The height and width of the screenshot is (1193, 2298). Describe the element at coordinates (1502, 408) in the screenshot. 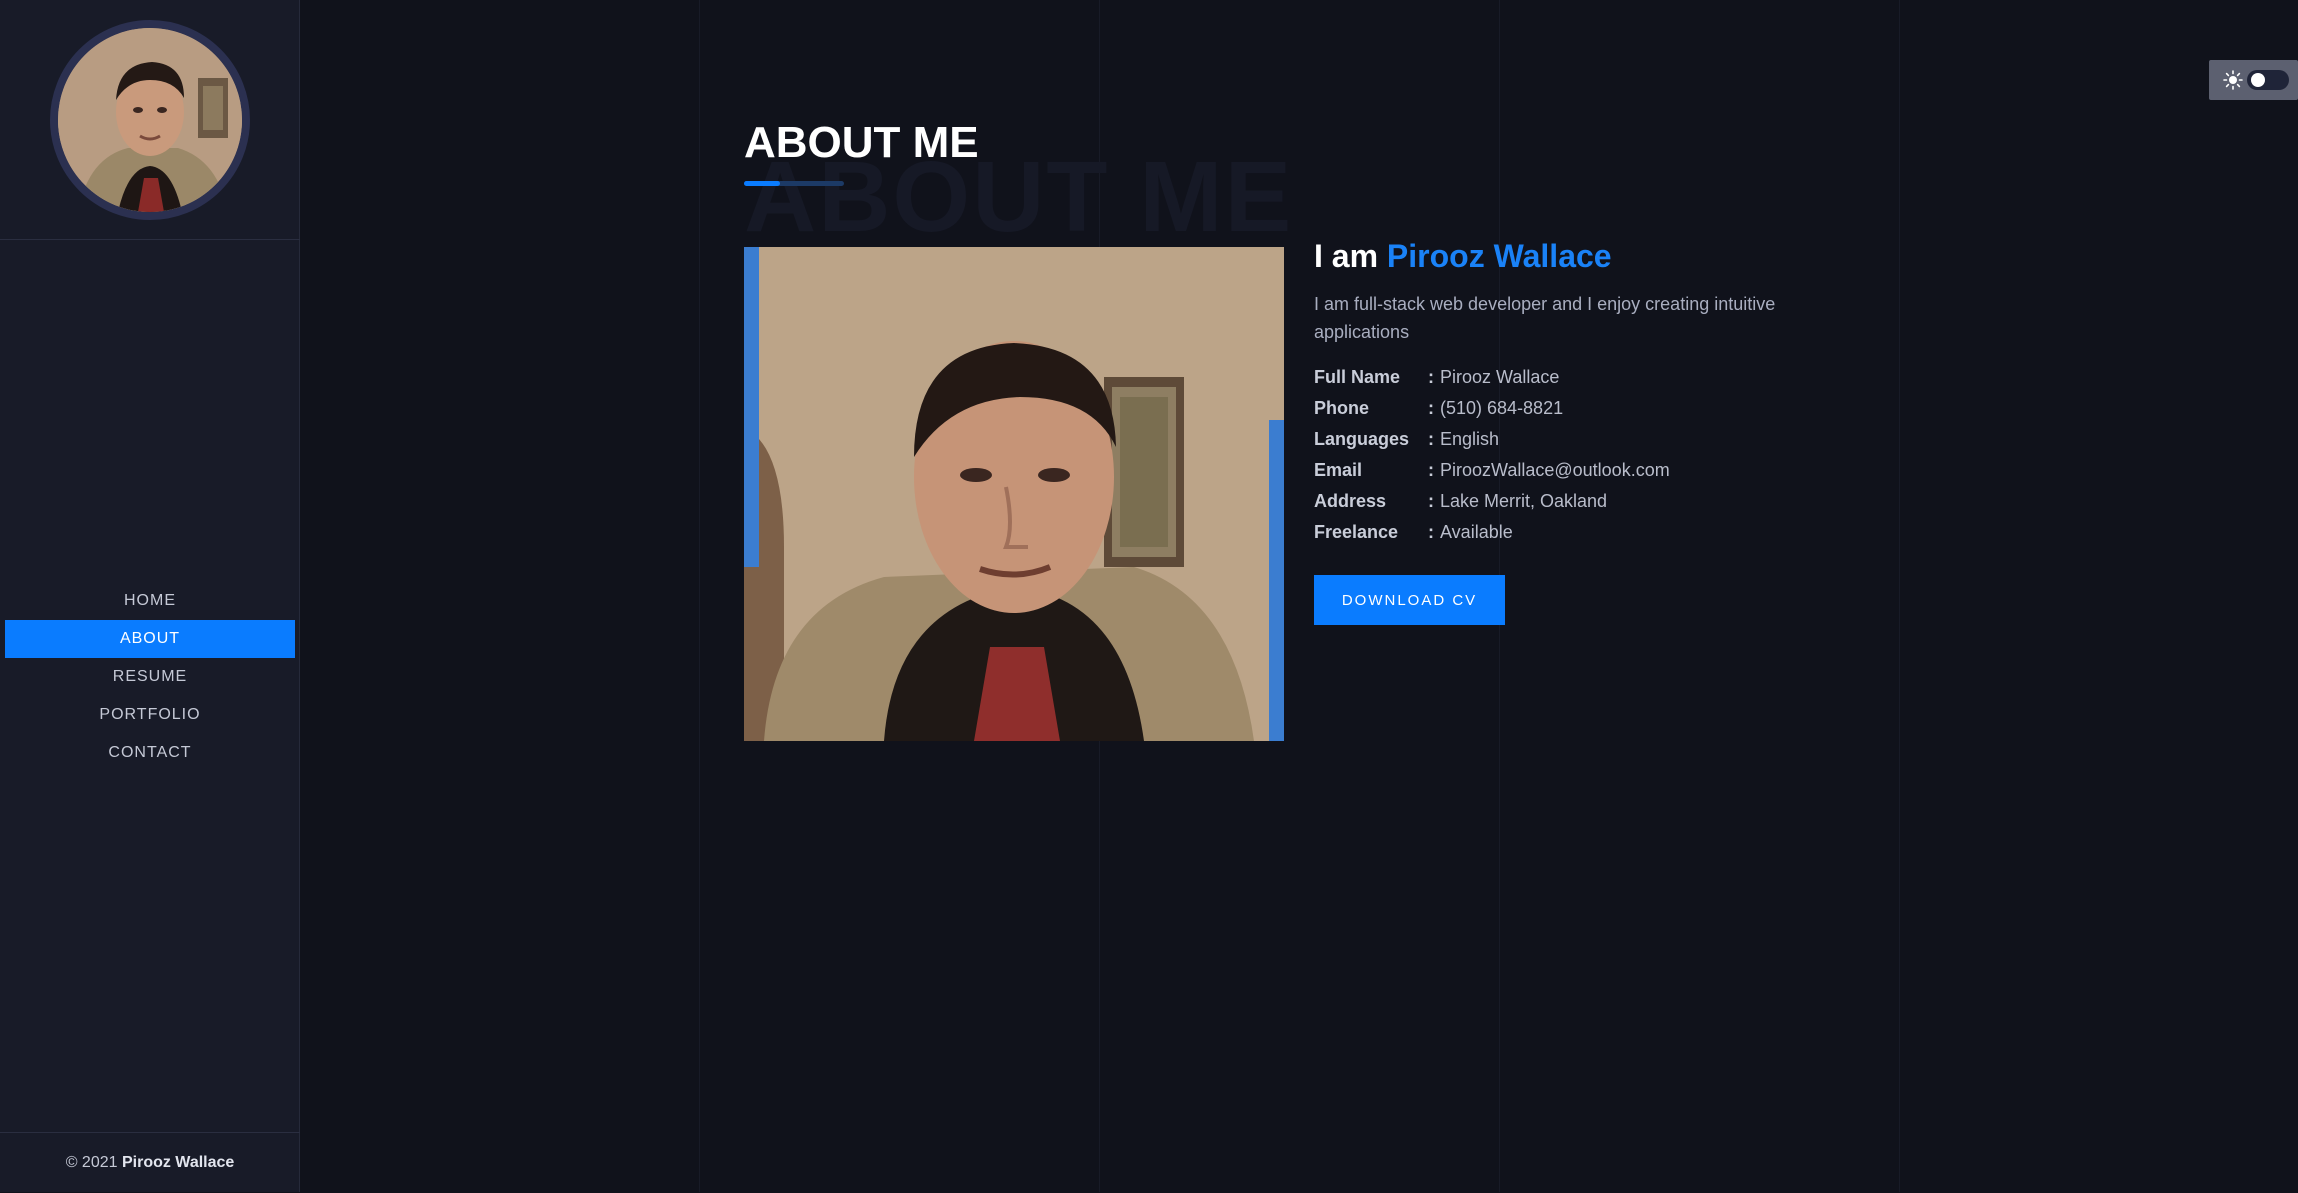

I see `info-value: (510) 684-8821` at that location.